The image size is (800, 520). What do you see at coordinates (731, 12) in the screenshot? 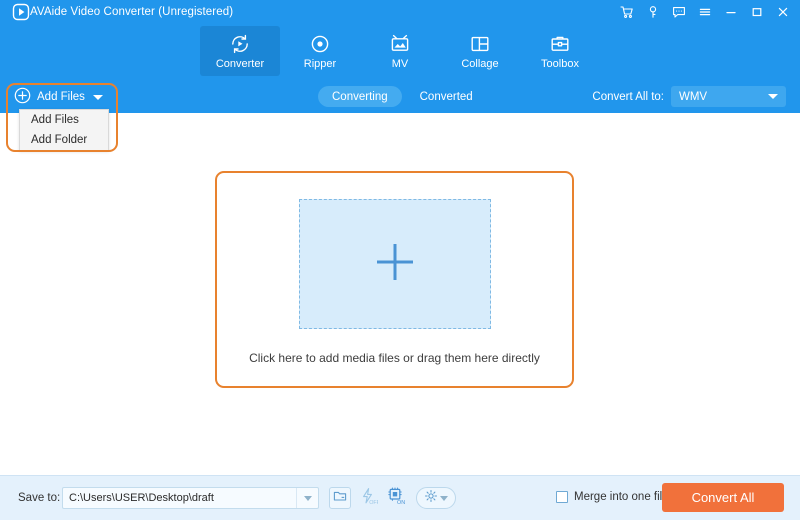
I see `minimize-icon` at bounding box center [731, 12].